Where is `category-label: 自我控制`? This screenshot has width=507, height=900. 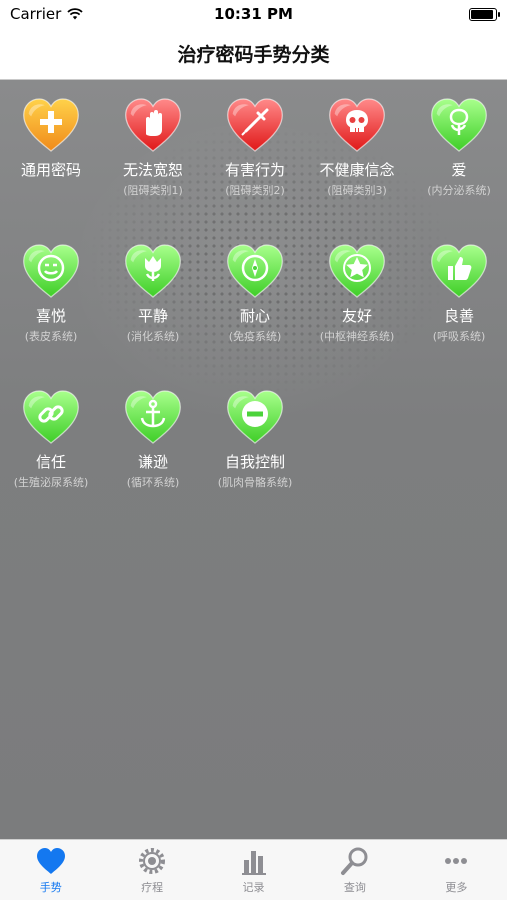
category-label: 自我控制 is located at coordinates (254, 462).